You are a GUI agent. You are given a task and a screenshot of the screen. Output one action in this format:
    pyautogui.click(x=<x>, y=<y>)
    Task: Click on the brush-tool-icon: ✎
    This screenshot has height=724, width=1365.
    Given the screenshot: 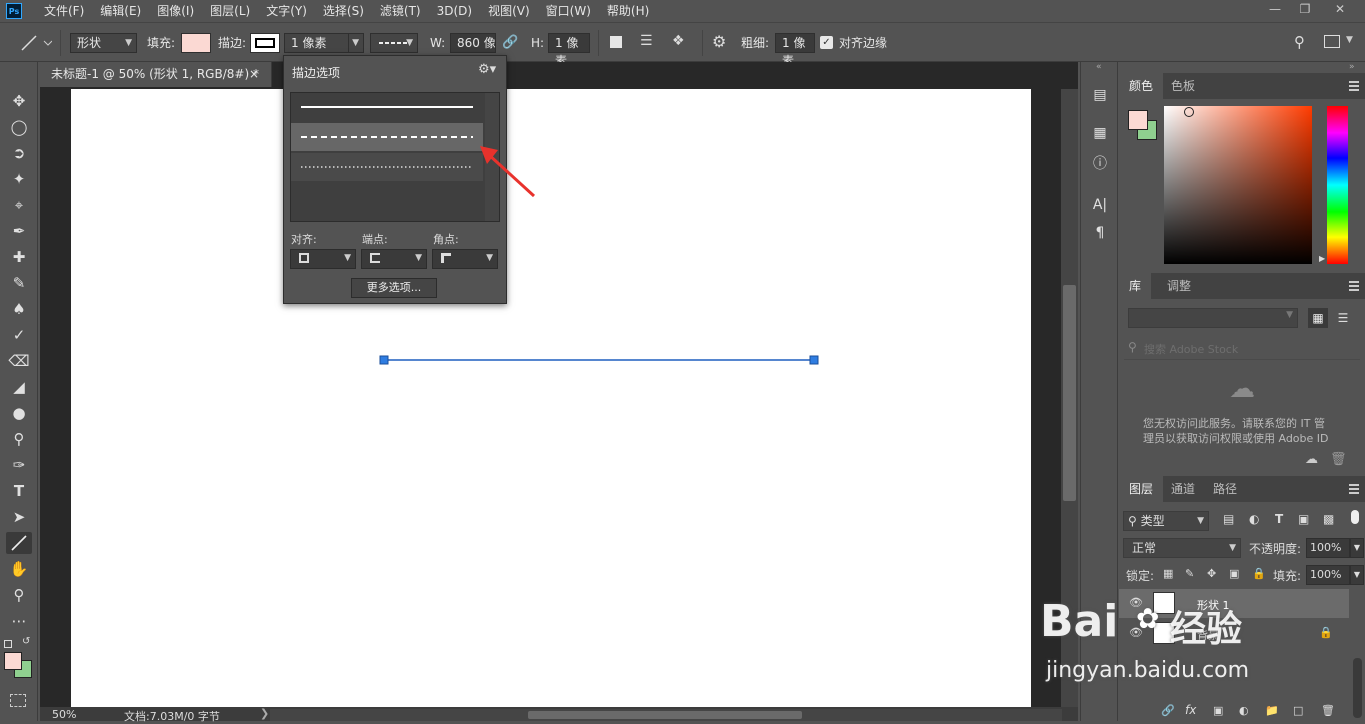 What is the action you would take?
    pyautogui.click(x=19, y=283)
    